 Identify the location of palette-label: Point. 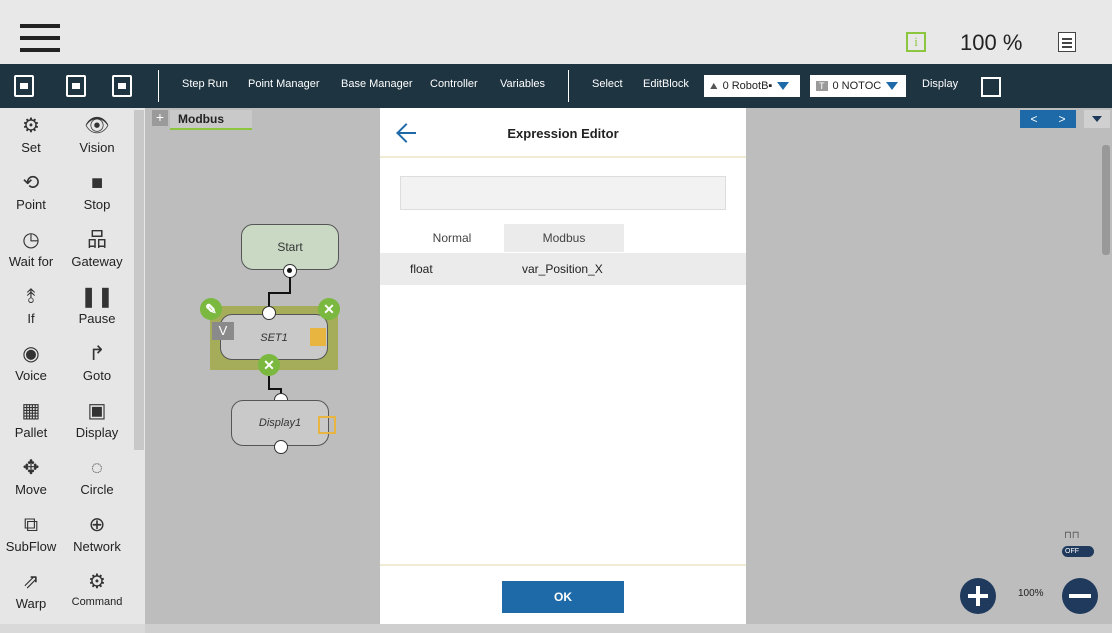
(31, 204).